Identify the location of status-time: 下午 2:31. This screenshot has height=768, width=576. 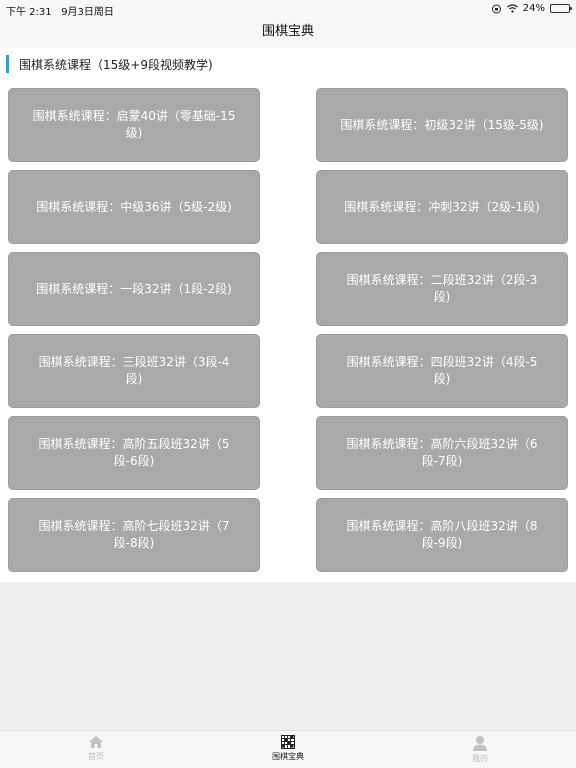
(29, 12).